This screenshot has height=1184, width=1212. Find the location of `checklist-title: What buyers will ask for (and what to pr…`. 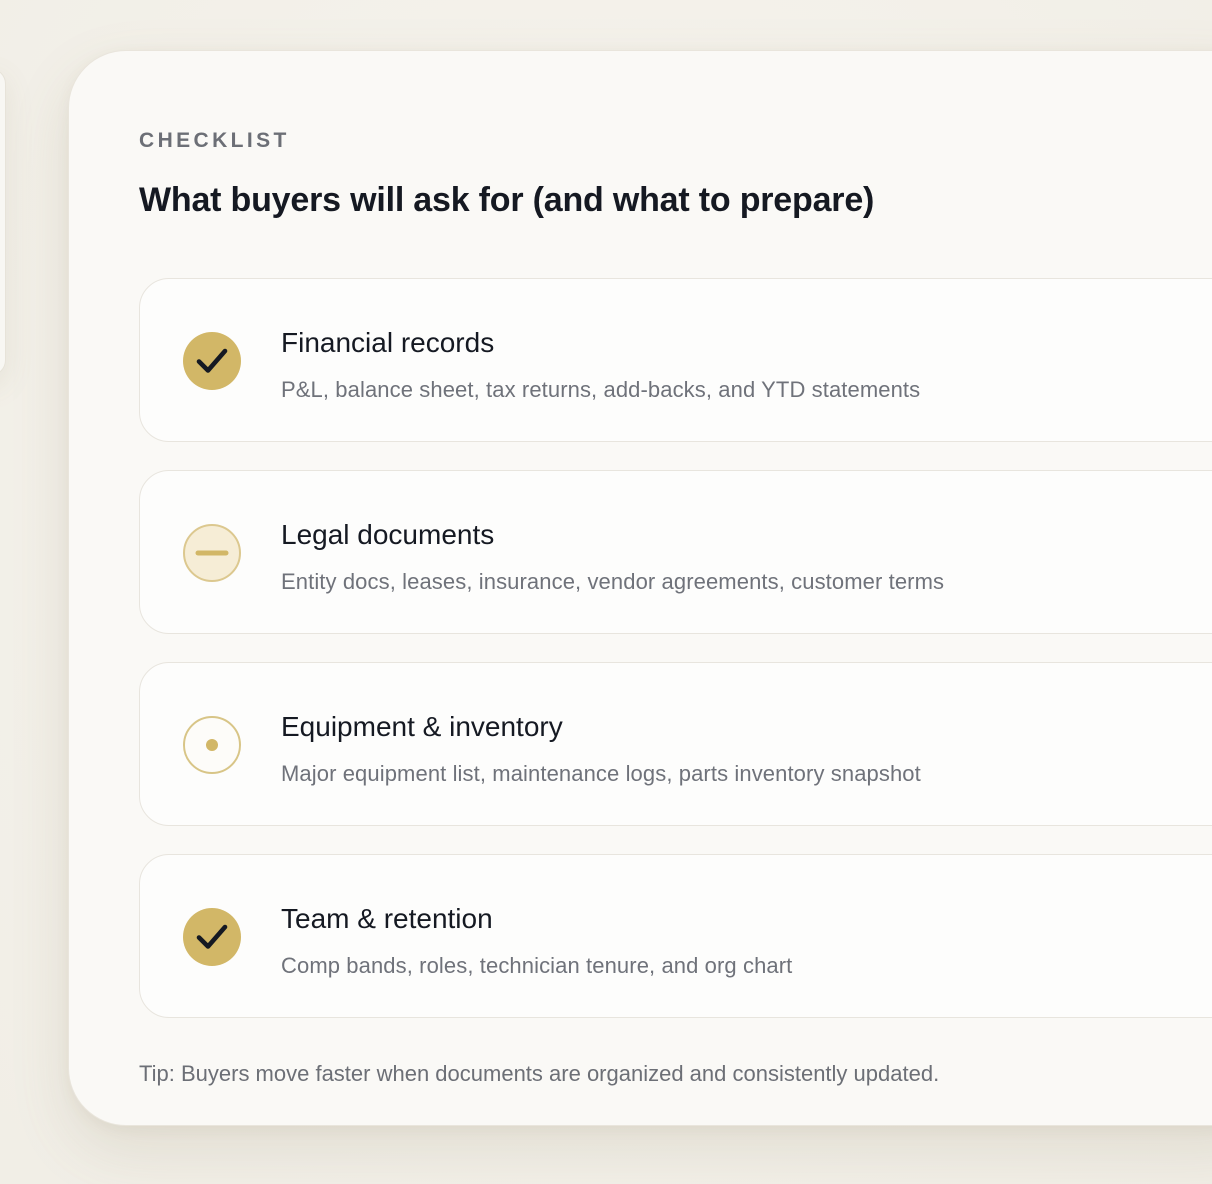

checklist-title: What buyers will ask for (and what to pr… is located at coordinates (507, 200).